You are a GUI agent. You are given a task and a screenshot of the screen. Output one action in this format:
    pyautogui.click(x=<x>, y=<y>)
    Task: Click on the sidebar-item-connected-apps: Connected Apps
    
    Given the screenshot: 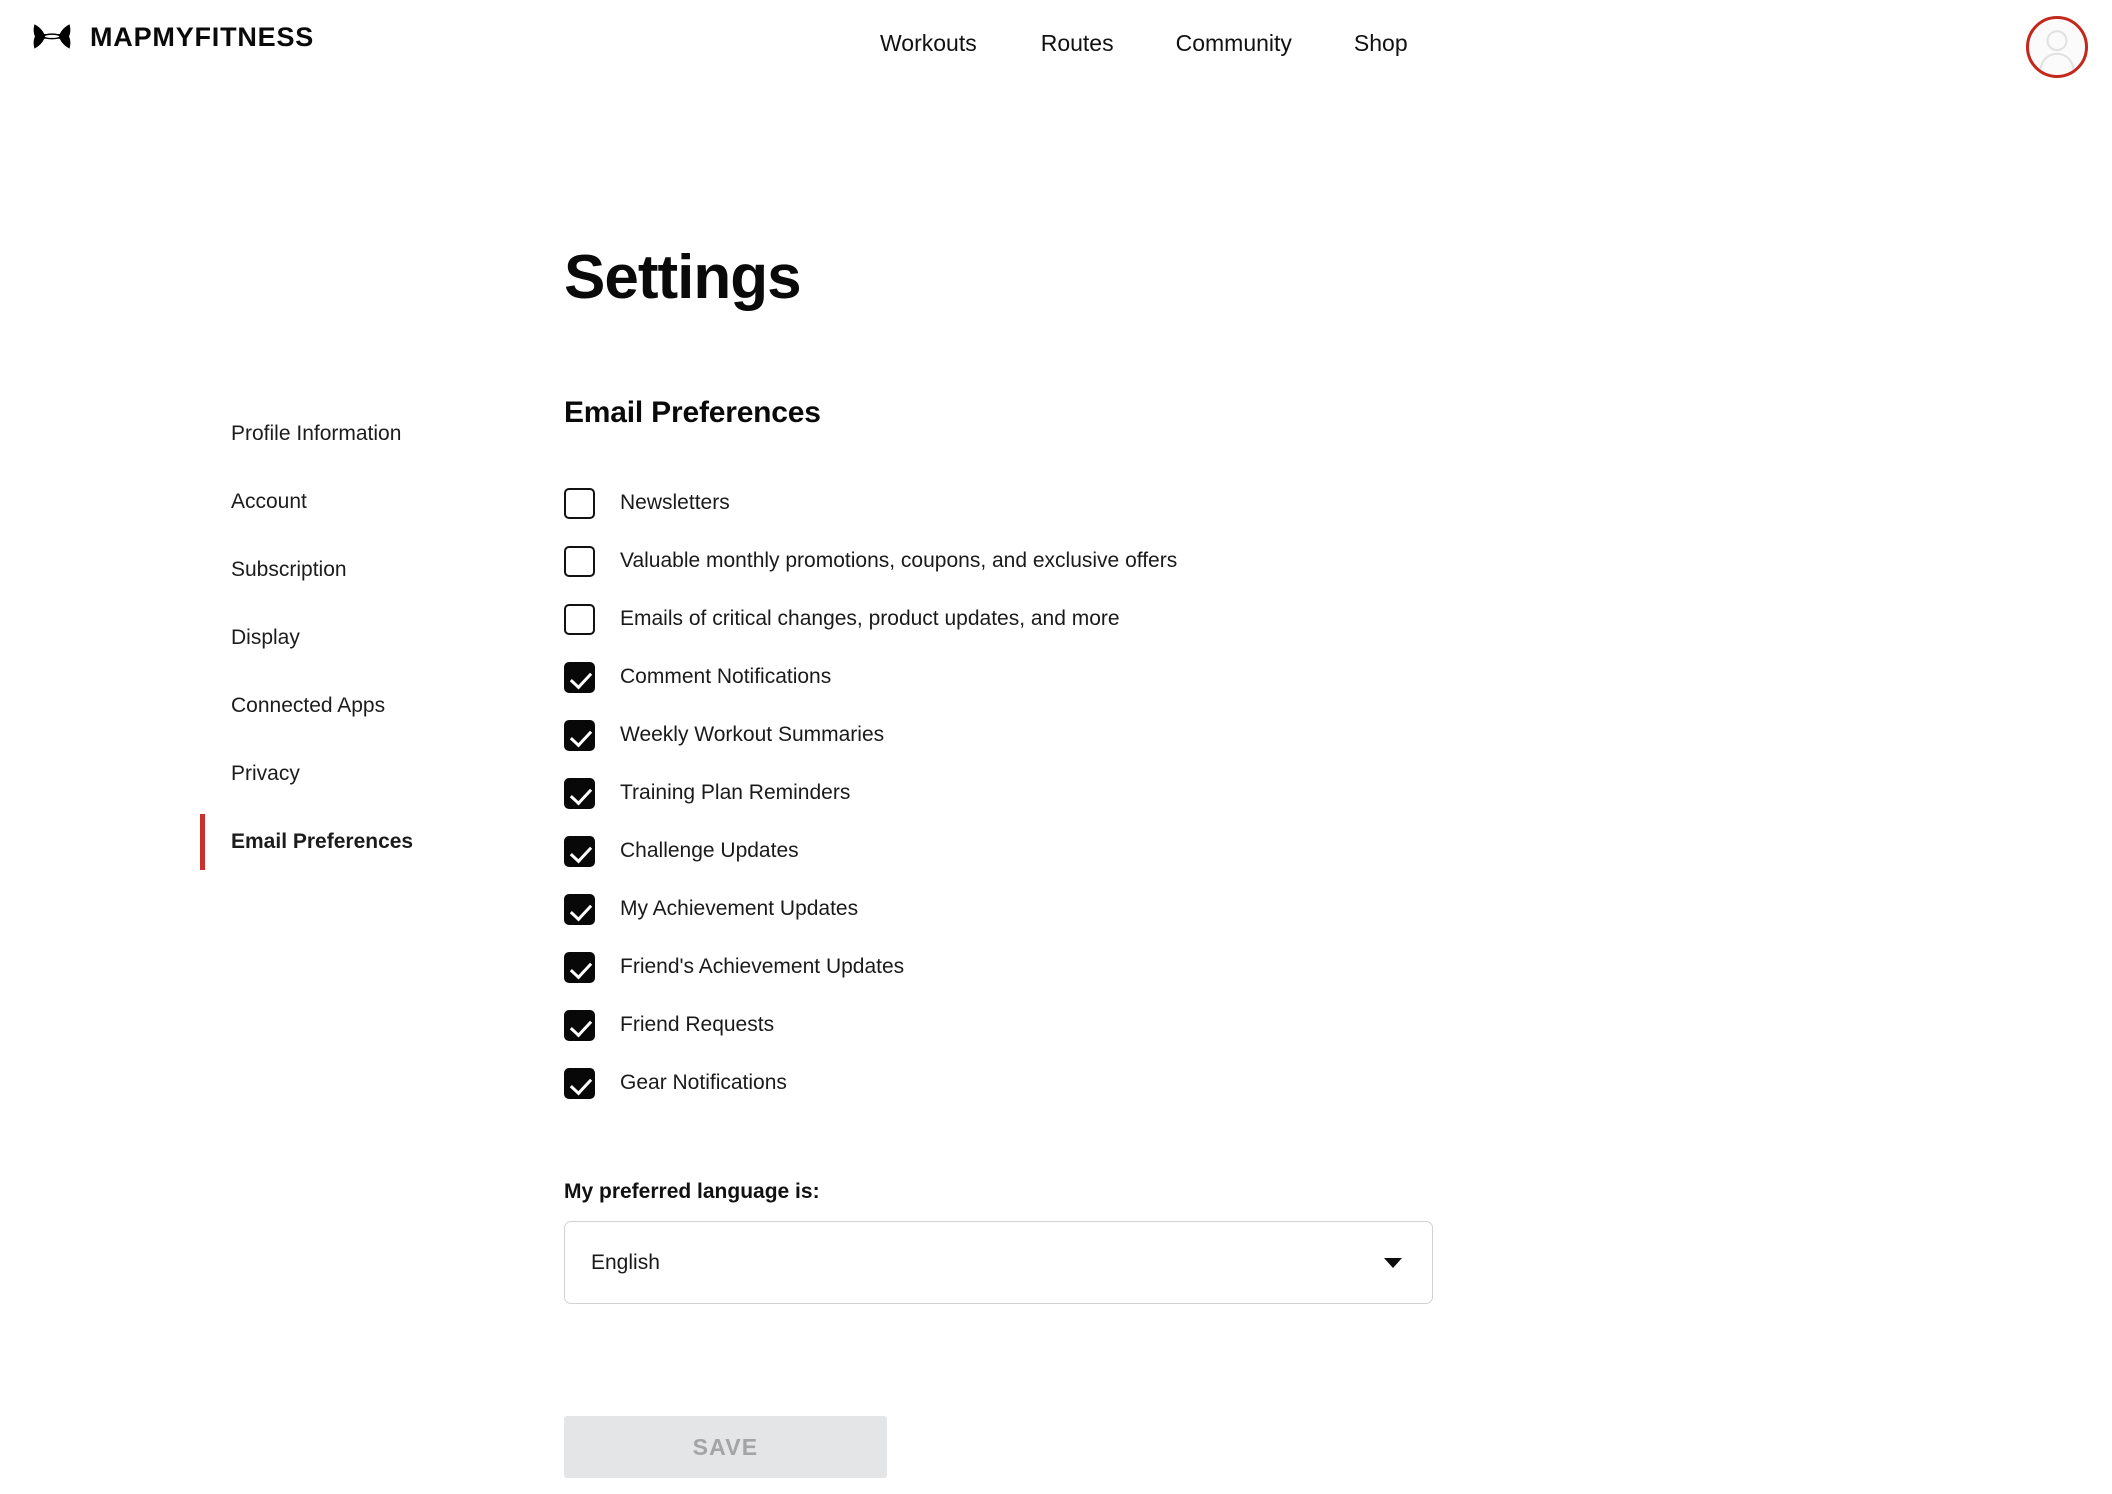 What is the action you would take?
    pyautogui.click(x=350, y=706)
    